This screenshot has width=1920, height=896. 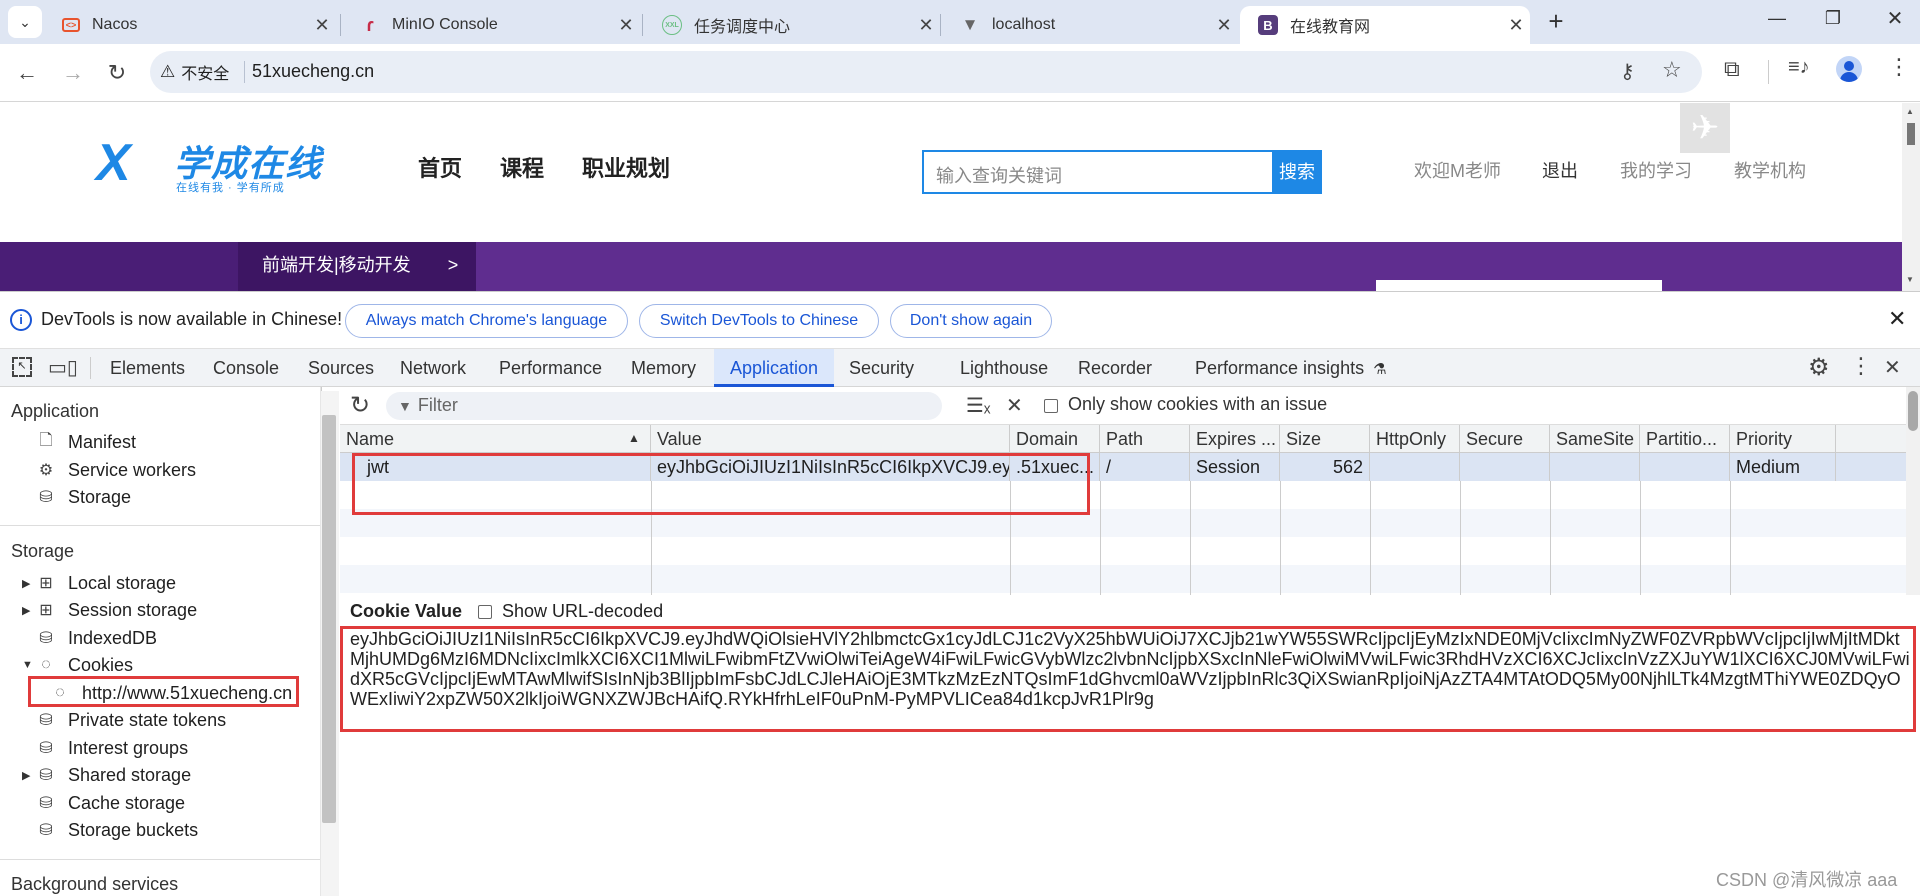 What do you see at coordinates (1505, 439) in the screenshot?
I see `col-secure: Secure` at bounding box center [1505, 439].